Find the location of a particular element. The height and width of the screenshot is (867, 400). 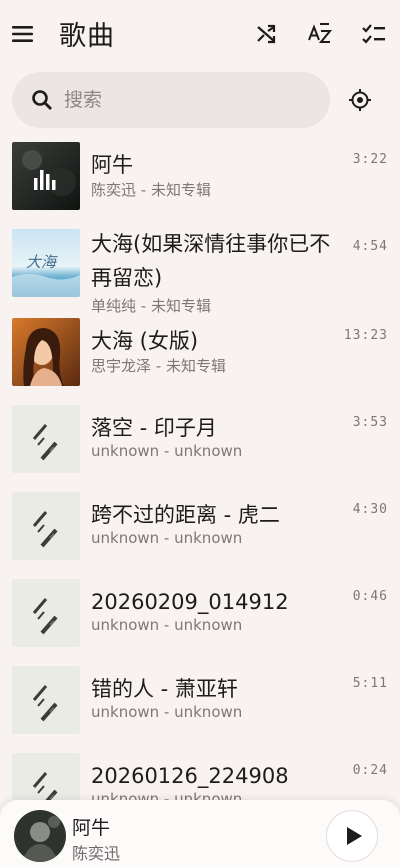

song-title: 20260126_224908 is located at coordinates (190, 776).